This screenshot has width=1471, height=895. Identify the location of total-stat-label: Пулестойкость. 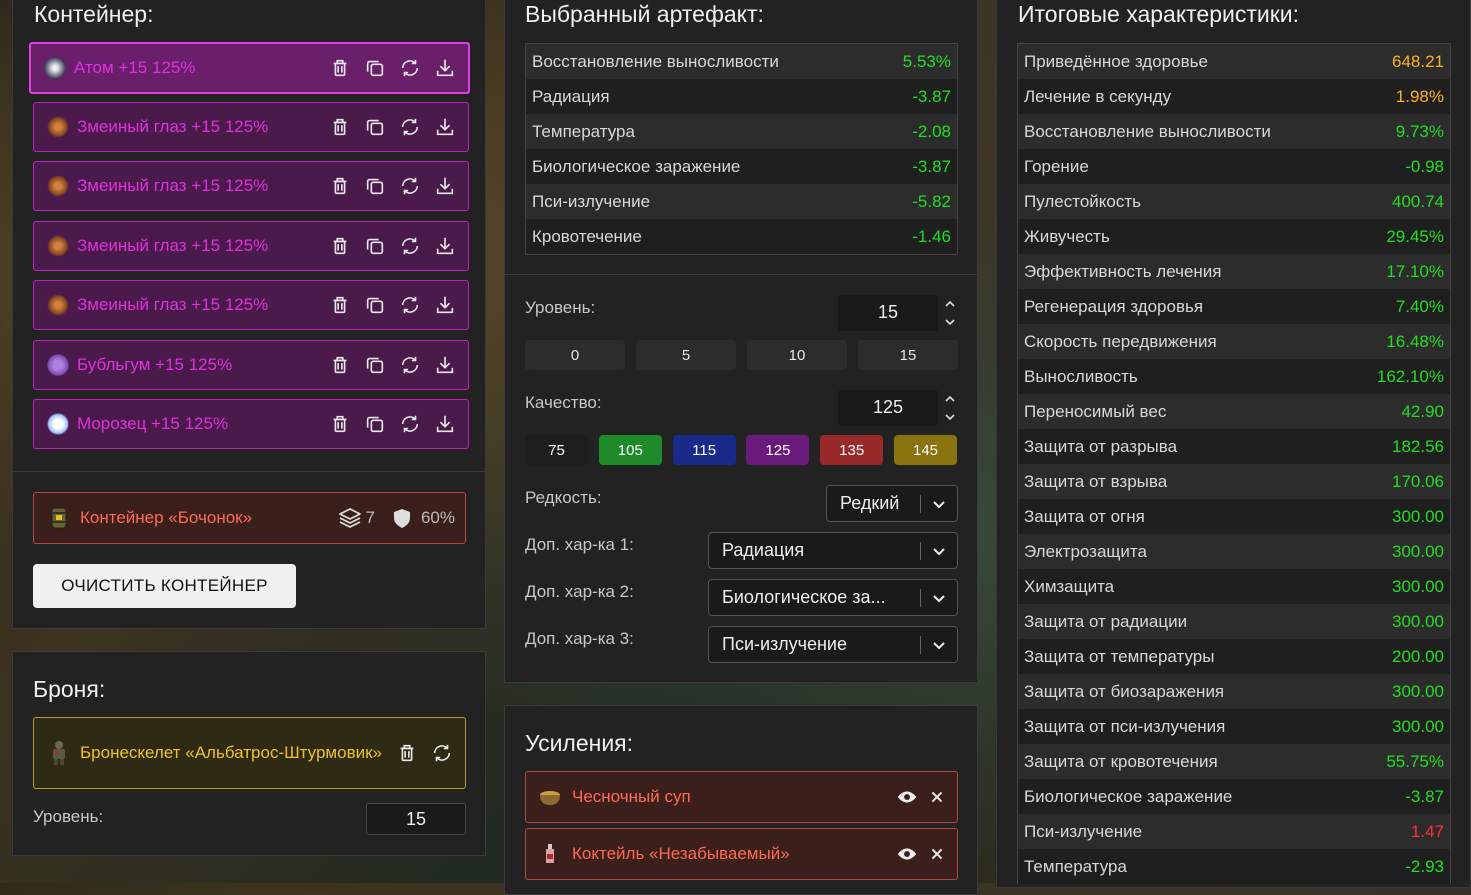
(1082, 201).